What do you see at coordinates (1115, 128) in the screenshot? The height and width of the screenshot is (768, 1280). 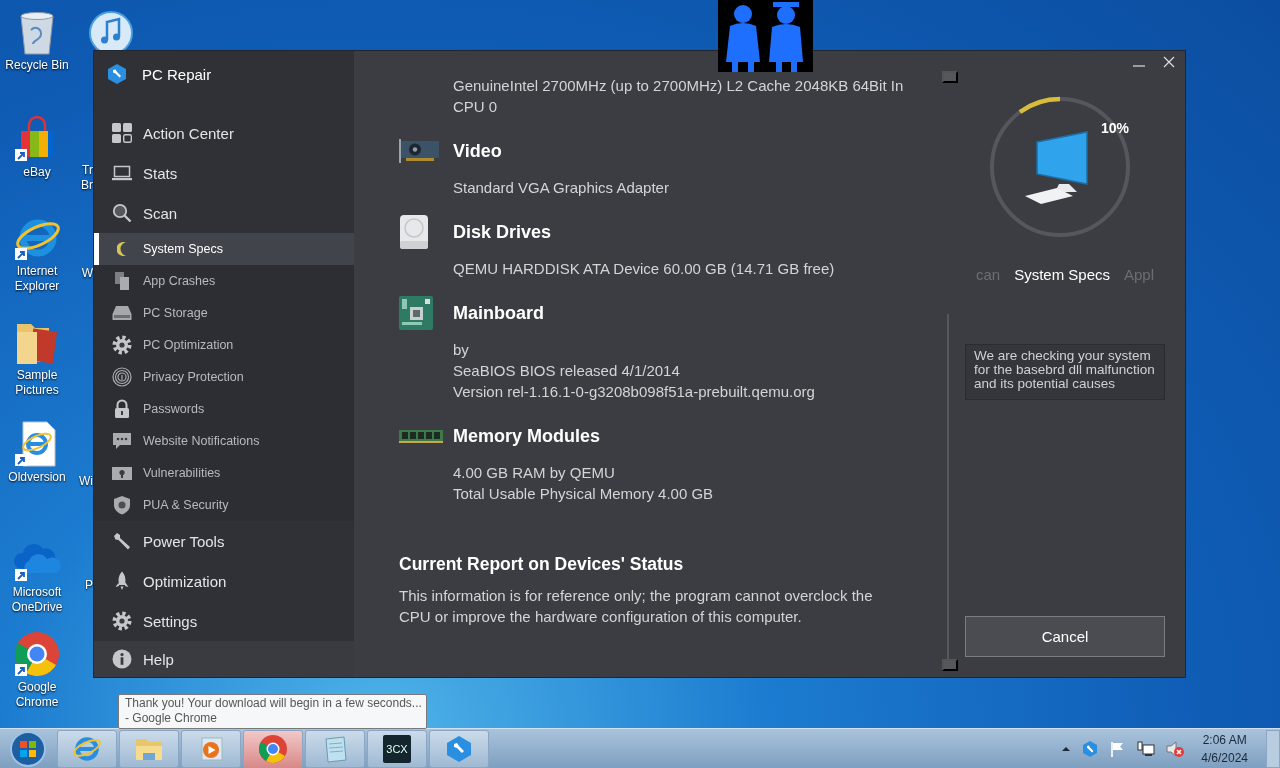 I see `progress-percent: 10%` at bounding box center [1115, 128].